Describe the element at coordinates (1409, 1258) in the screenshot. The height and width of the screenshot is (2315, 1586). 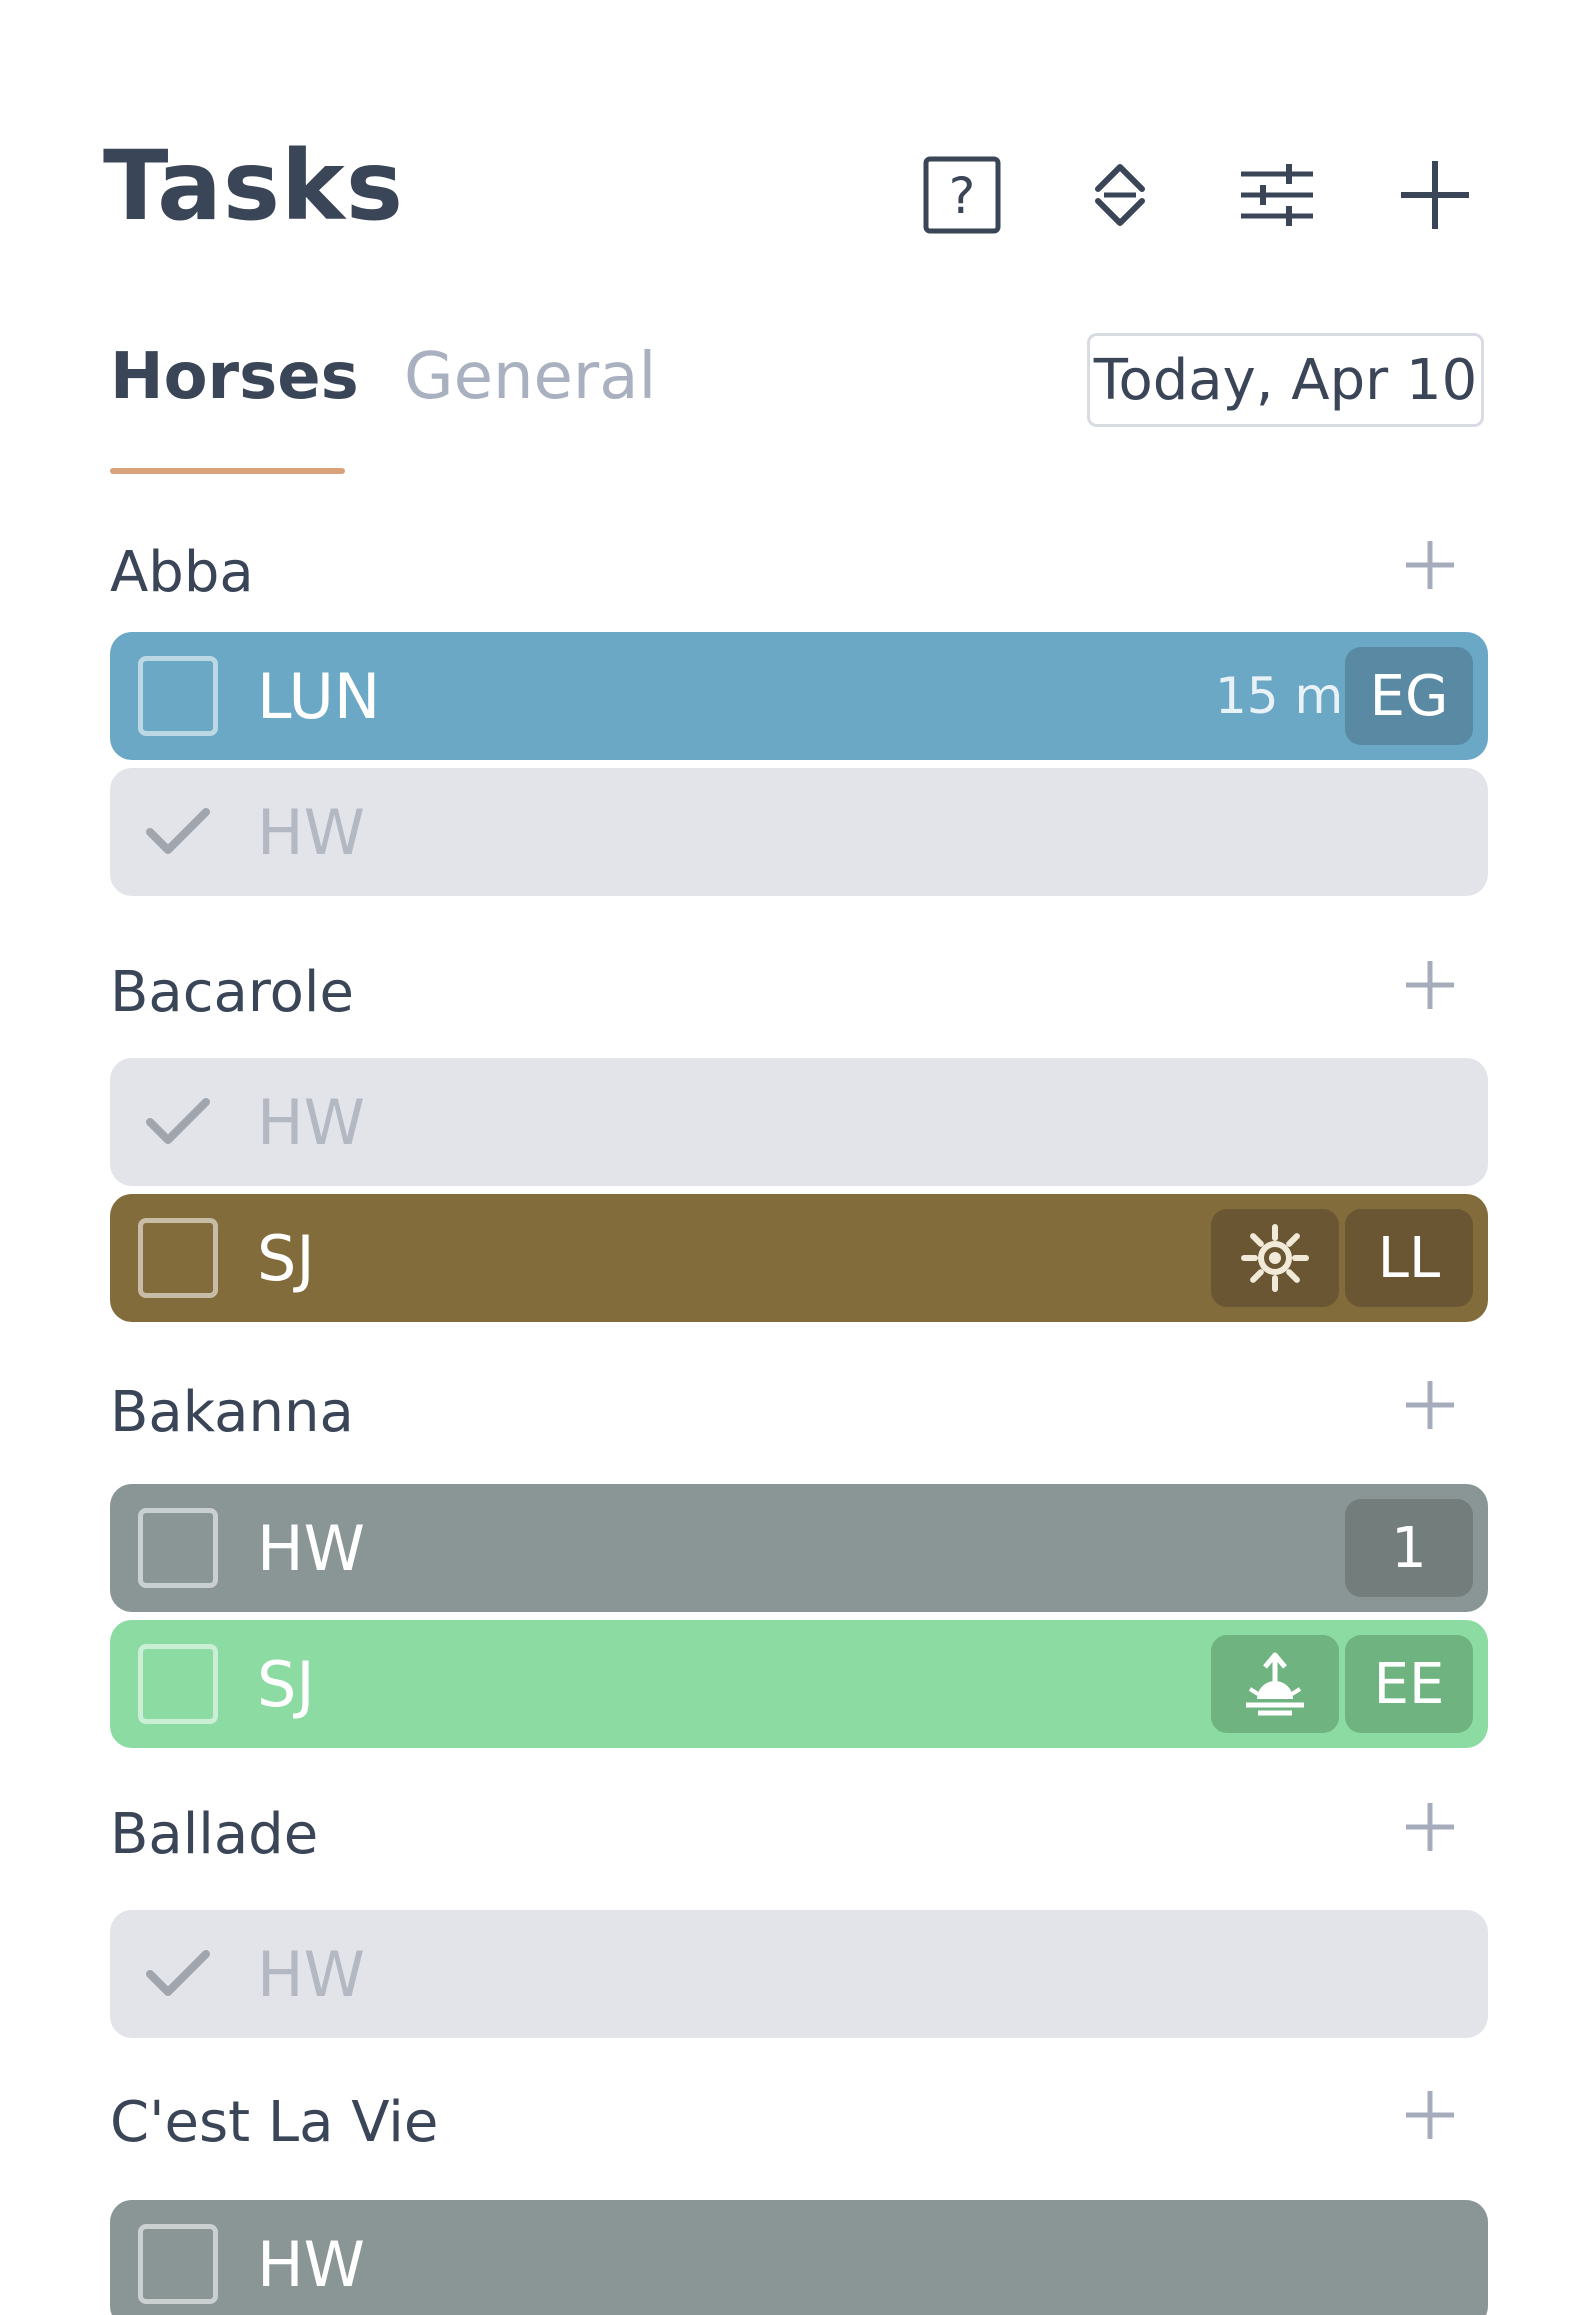
I see `assignee-badge: LL` at that location.